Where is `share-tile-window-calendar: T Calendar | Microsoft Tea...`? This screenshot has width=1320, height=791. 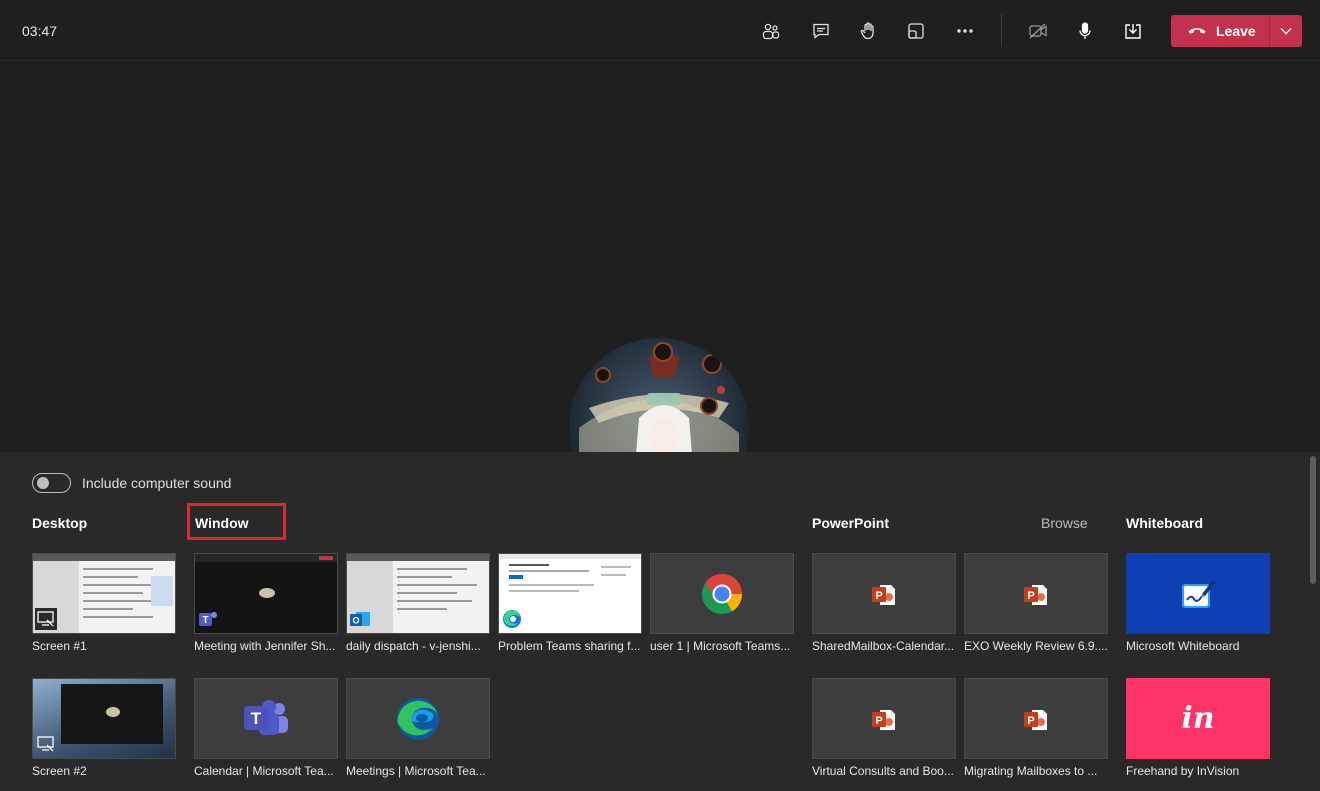
share-tile-window-calendar: T Calendar | Microsoft Tea... is located at coordinates (266, 728).